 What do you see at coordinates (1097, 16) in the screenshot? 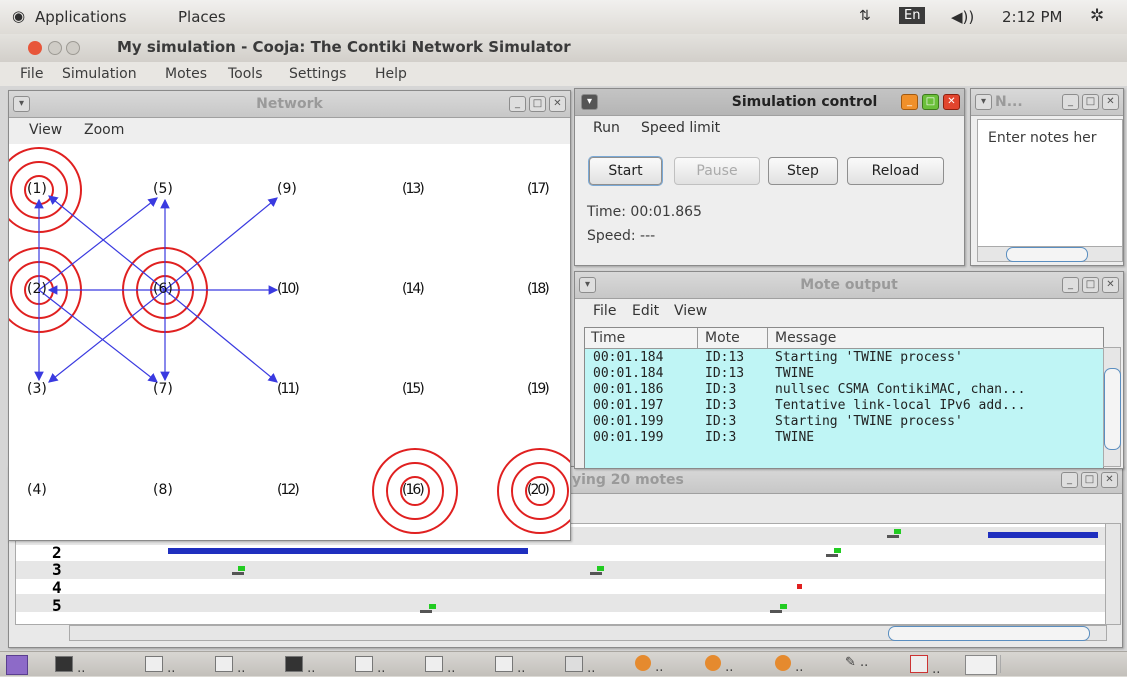
I see `settings-gear-icon: ✲` at bounding box center [1097, 16].